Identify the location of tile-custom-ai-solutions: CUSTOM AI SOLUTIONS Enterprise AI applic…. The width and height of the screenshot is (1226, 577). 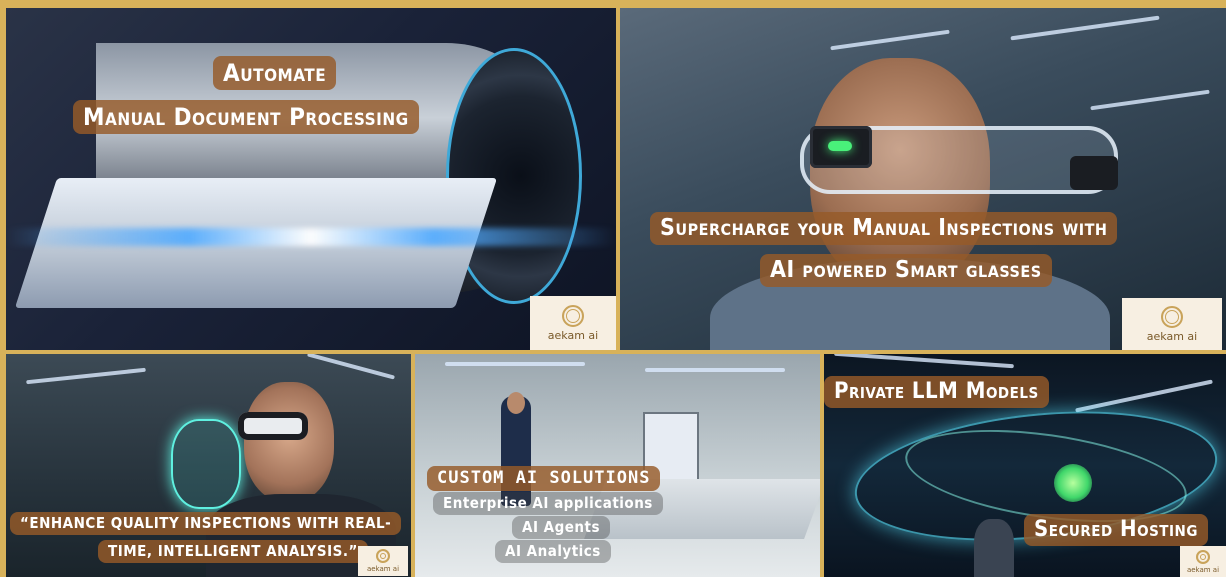
(617, 465).